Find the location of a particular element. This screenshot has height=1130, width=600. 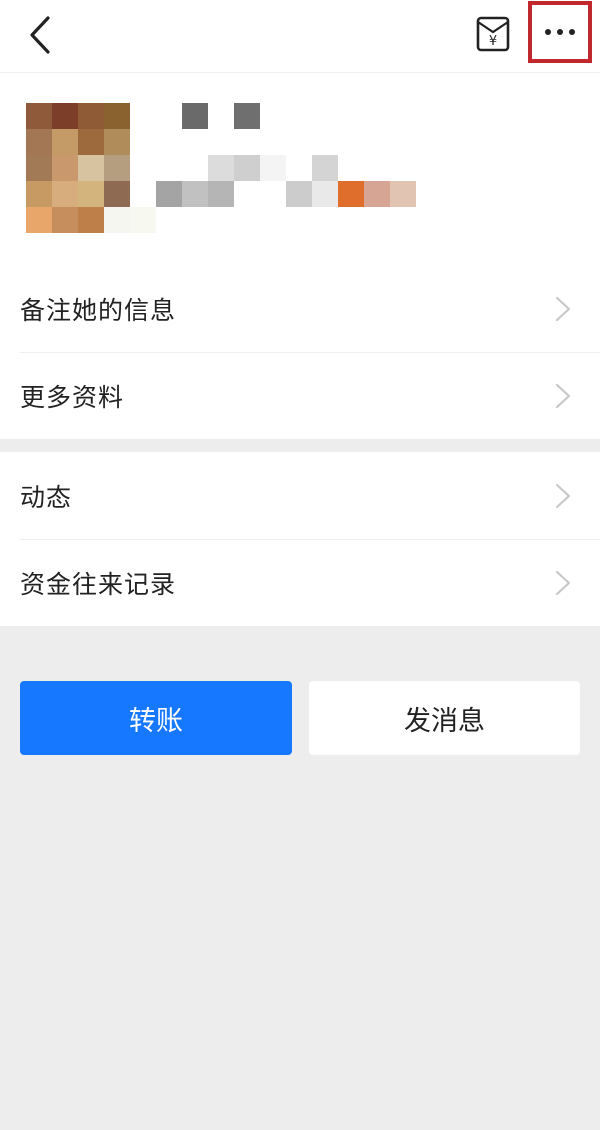

send-message-button: 发消息 is located at coordinates (444, 718).